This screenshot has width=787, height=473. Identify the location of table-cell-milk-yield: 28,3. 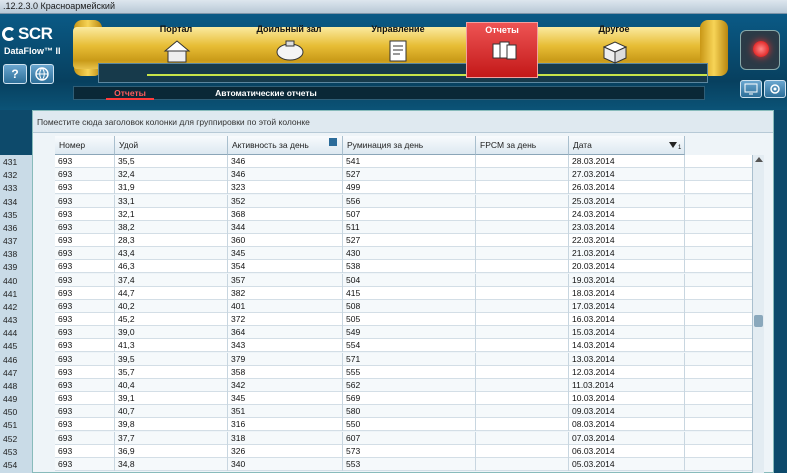
(171, 241).